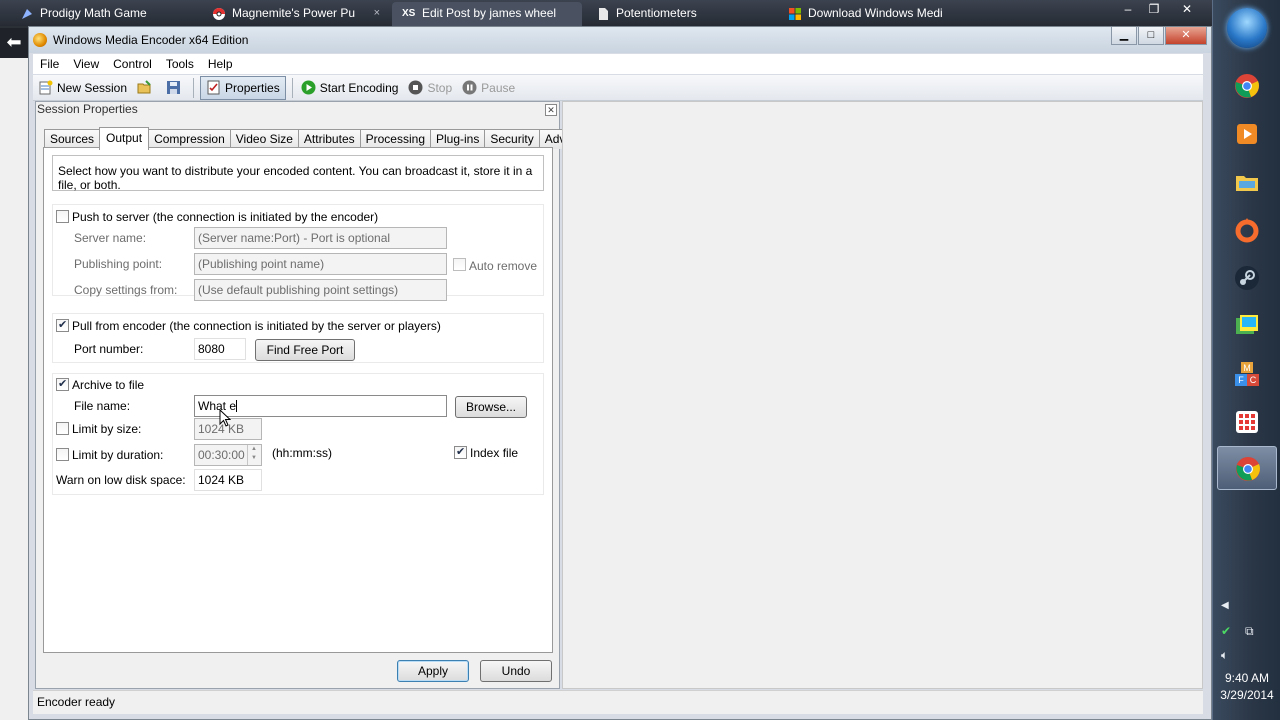 The width and height of the screenshot is (1280, 720). I want to click on undo-button: Undo, so click(516, 671).